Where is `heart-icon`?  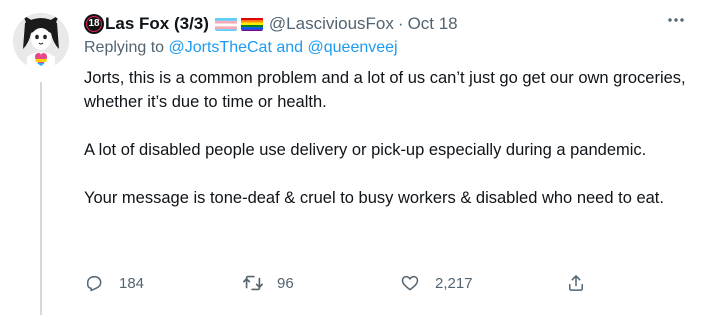
heart-icon is located at coordinates (410, 283).